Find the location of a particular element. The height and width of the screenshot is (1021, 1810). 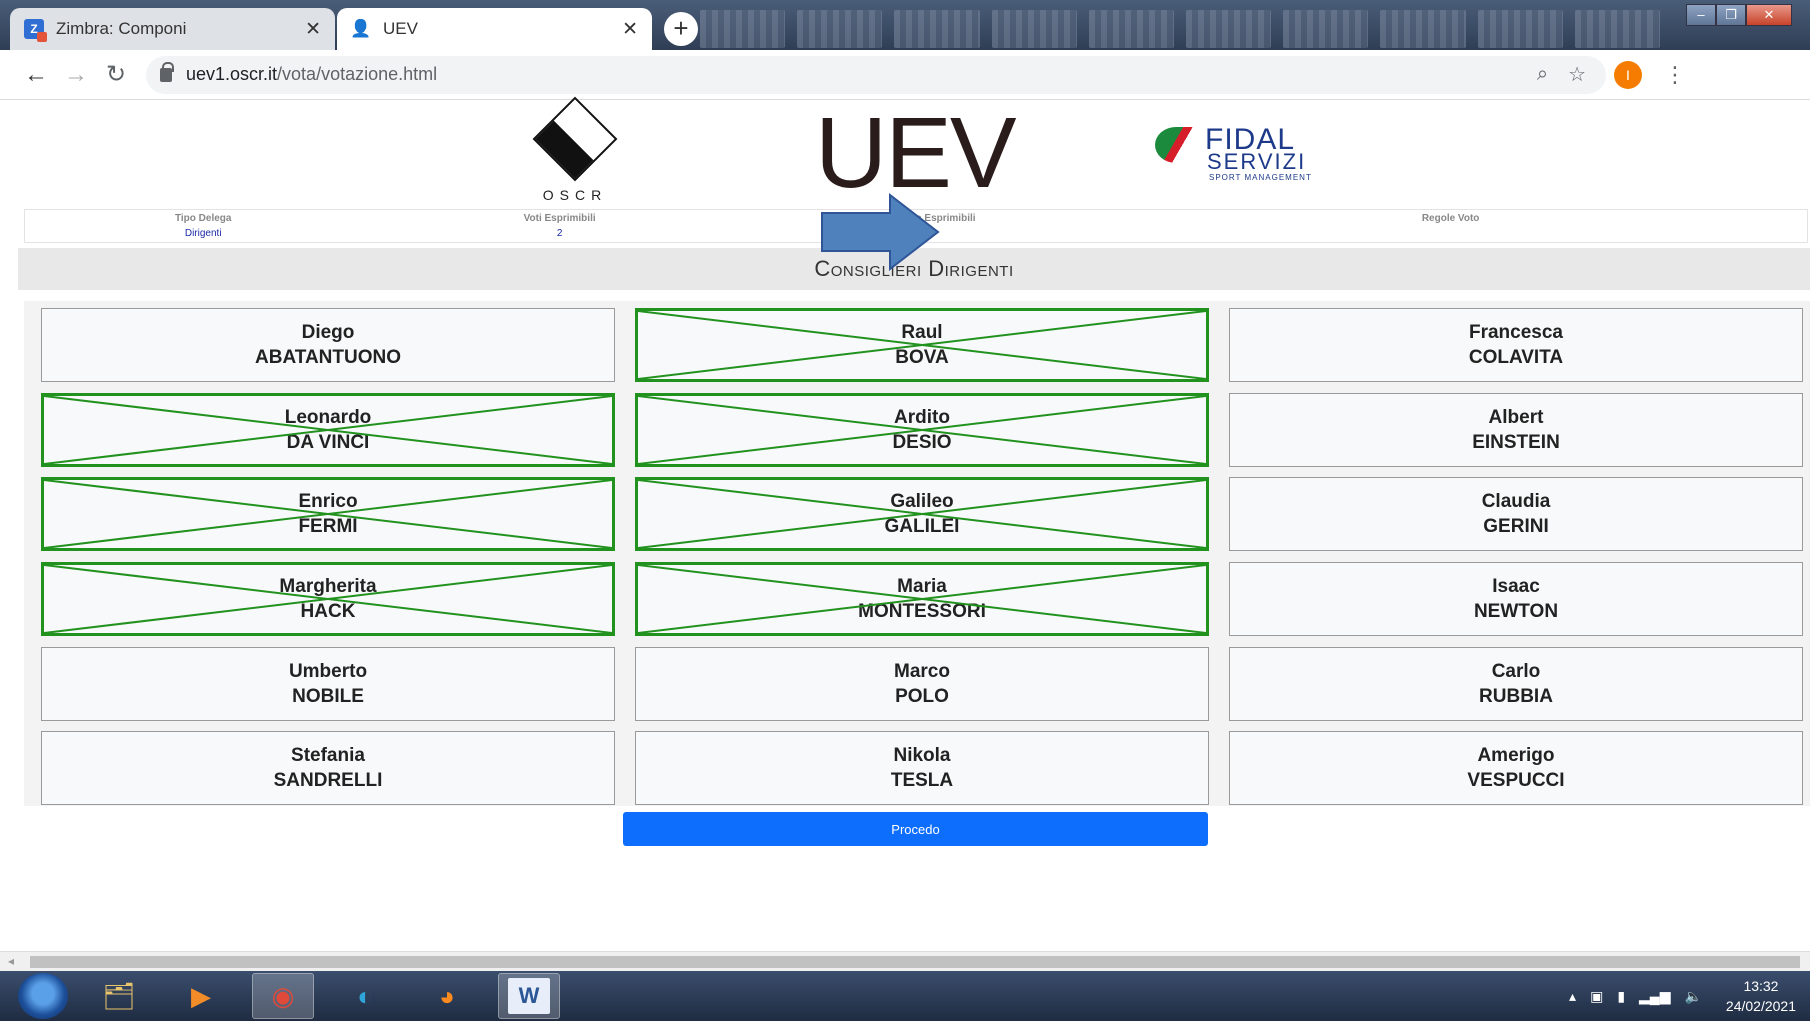

back-arrow-icon: ← is located at coordinates (36, 75).